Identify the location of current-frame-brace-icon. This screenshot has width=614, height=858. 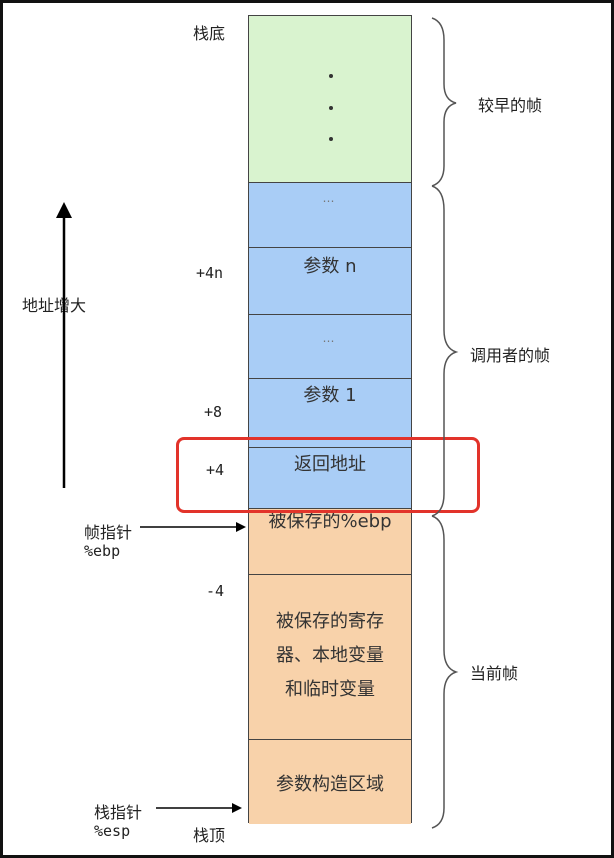
(445, 672).